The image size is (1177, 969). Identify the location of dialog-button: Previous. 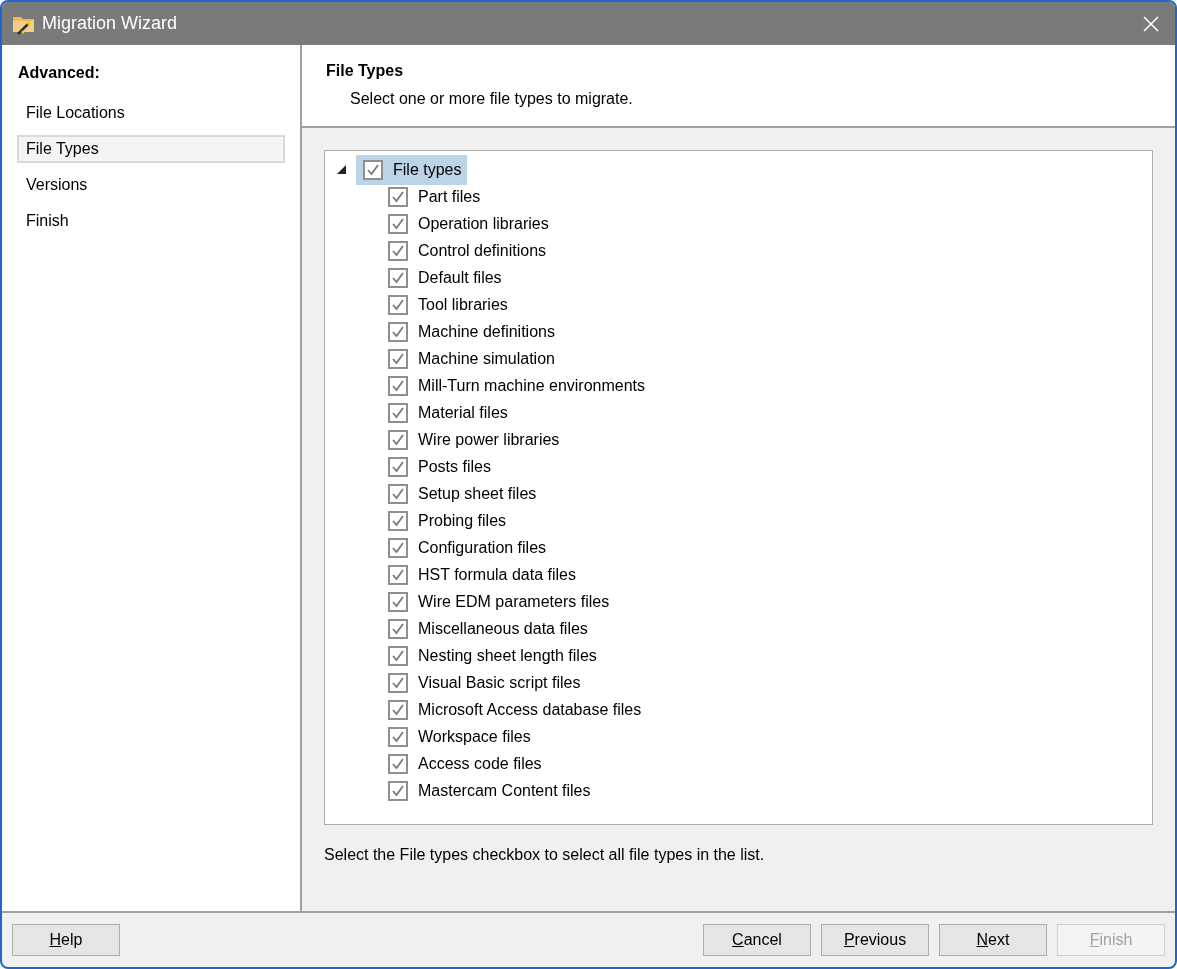
(875, 940).